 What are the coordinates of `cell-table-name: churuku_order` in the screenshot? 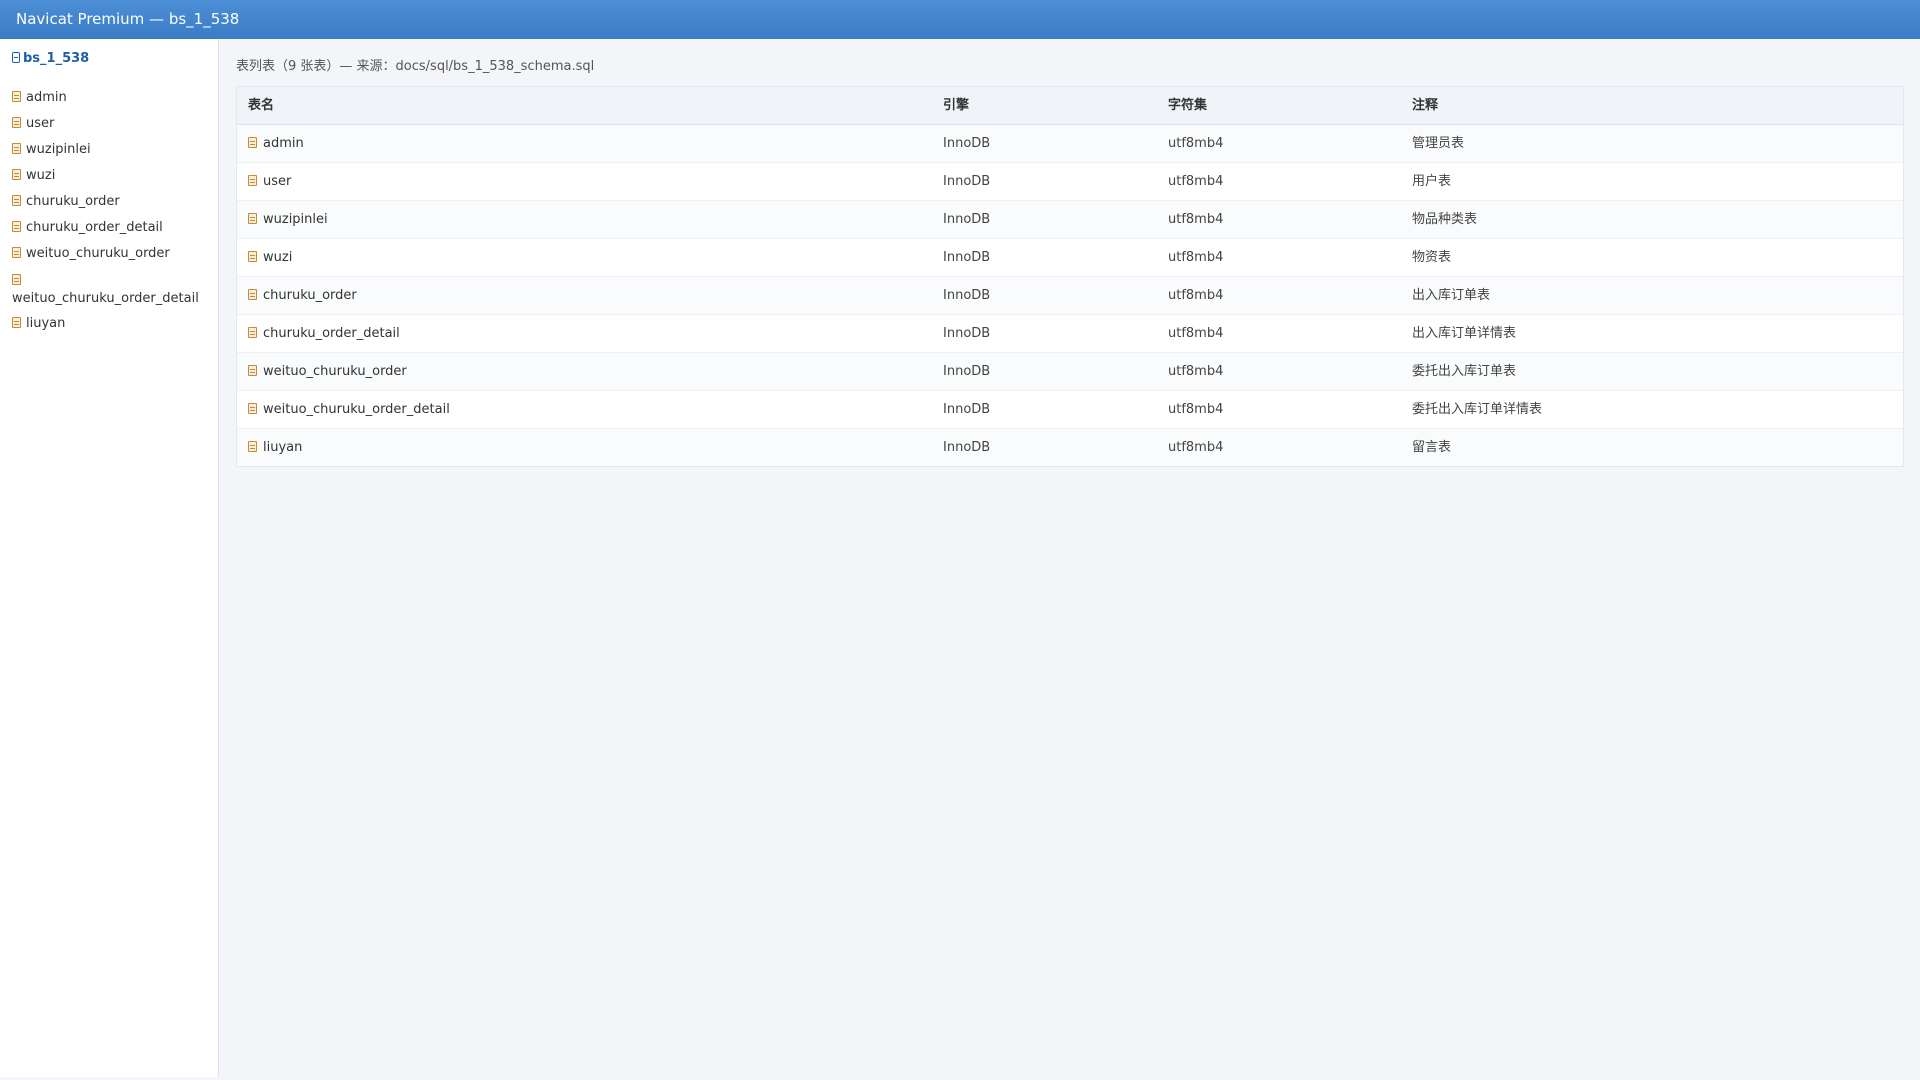 It's located at (590, 295).